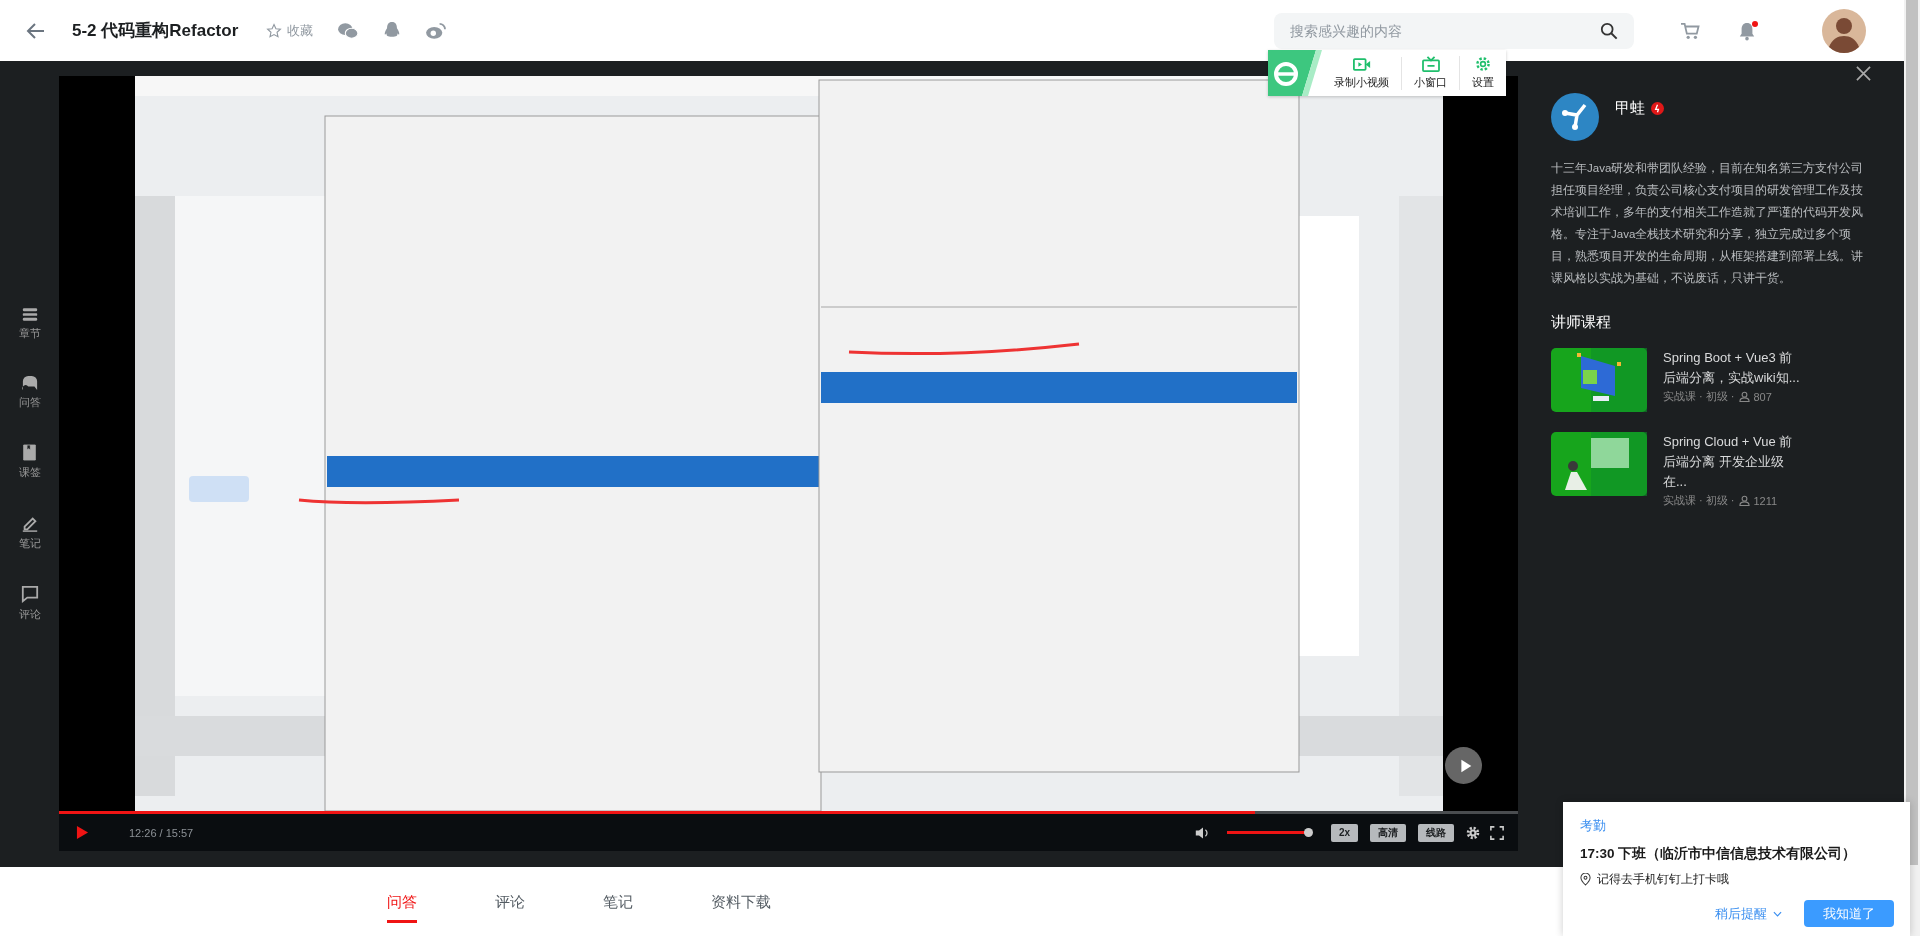 The image size is (1920, 936). Describe the element at coordinates (29, 314) in the screenshot. I see `list-icon` at that location.